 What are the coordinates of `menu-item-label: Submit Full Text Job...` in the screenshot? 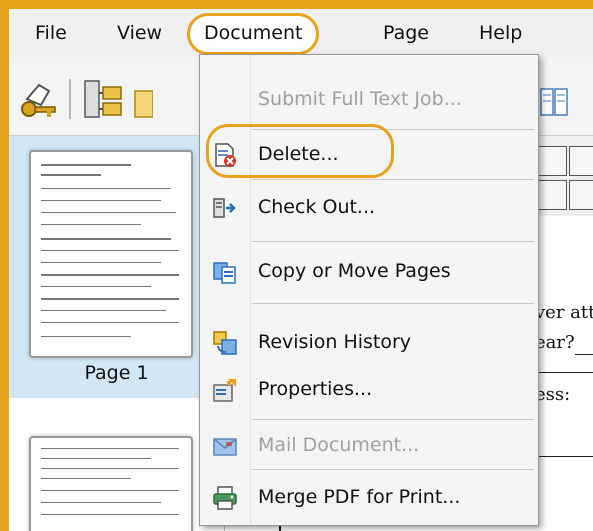 It's located at (360, 99).